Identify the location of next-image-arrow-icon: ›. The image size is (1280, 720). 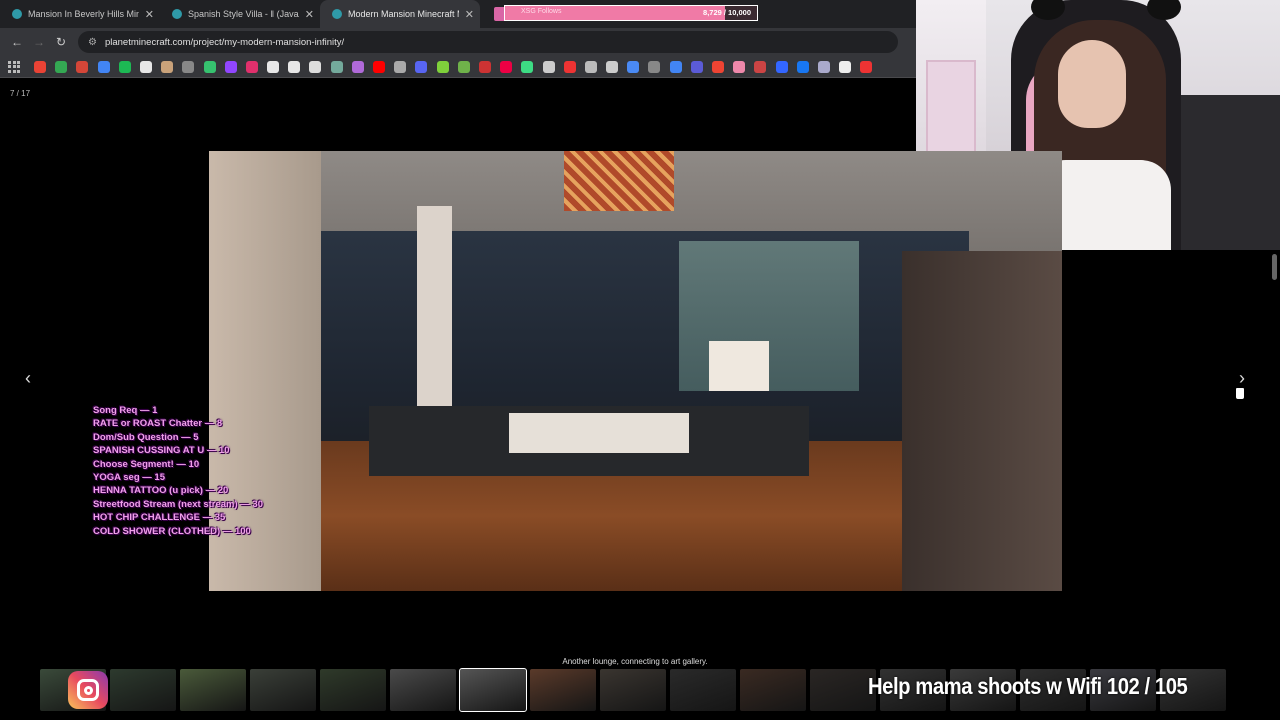
(1242, 378).